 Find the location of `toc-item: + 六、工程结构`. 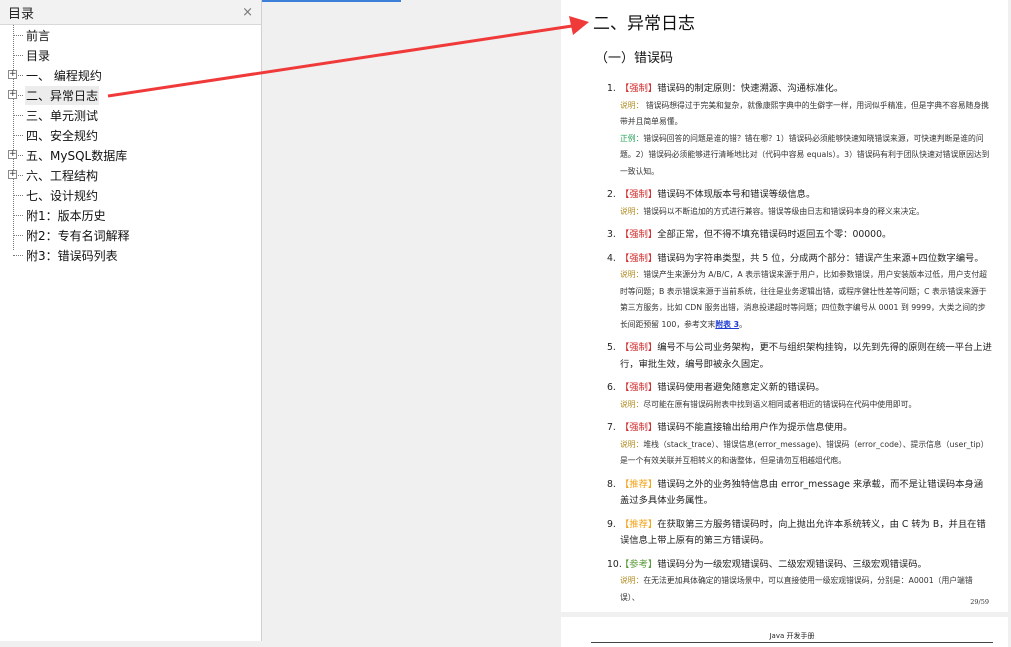

toc-item: + 六、工程结构 is located at coordinates (130, 175).